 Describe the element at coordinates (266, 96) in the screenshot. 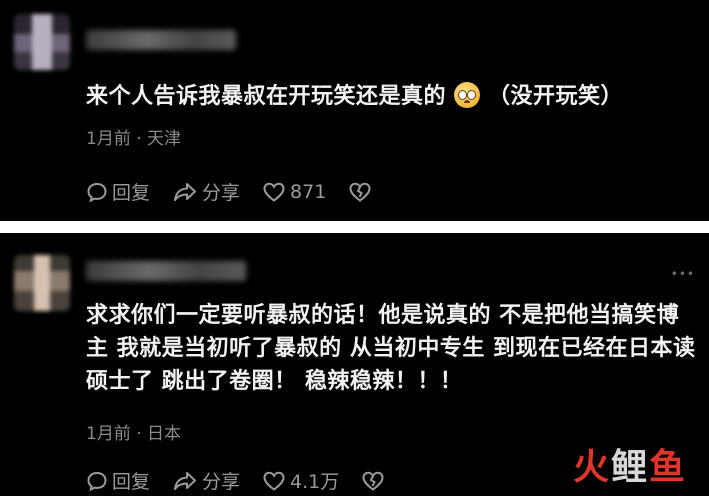

I see `comment-body: 来个人告诉我暴叔在开玩笑还是真的` at that location.